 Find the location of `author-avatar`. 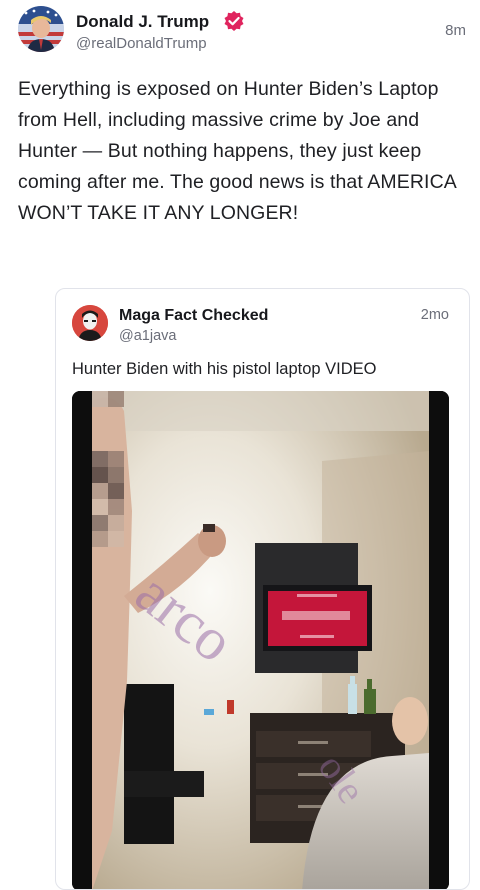

author-avatar is located at coordinates (41, 29).